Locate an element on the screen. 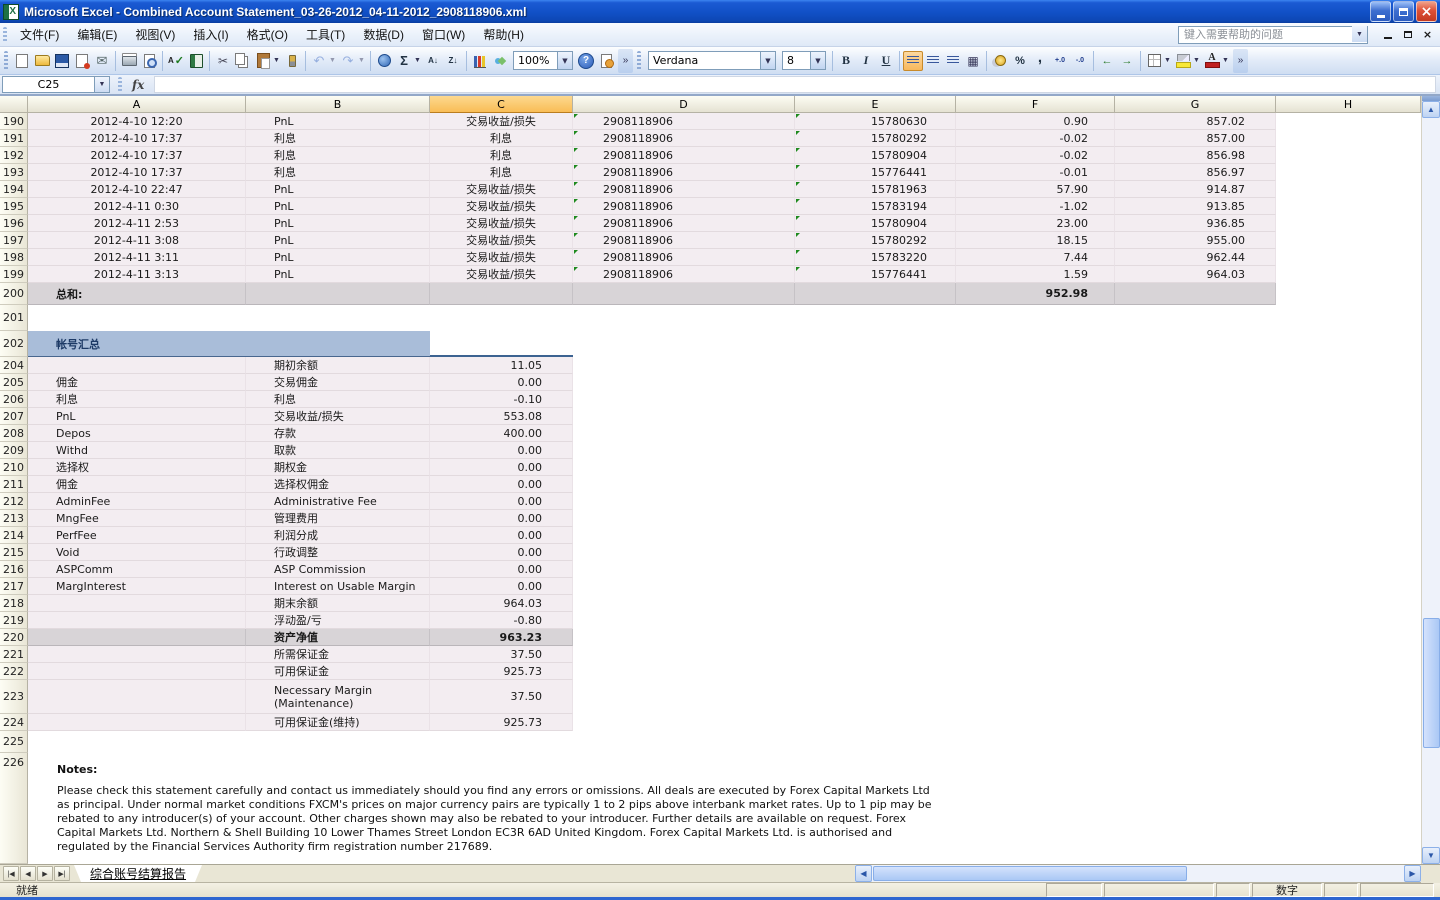 This screenshot has height=900, width=1440. cell-C196: 交易收益/损失 is located at coordinates (501, 223).